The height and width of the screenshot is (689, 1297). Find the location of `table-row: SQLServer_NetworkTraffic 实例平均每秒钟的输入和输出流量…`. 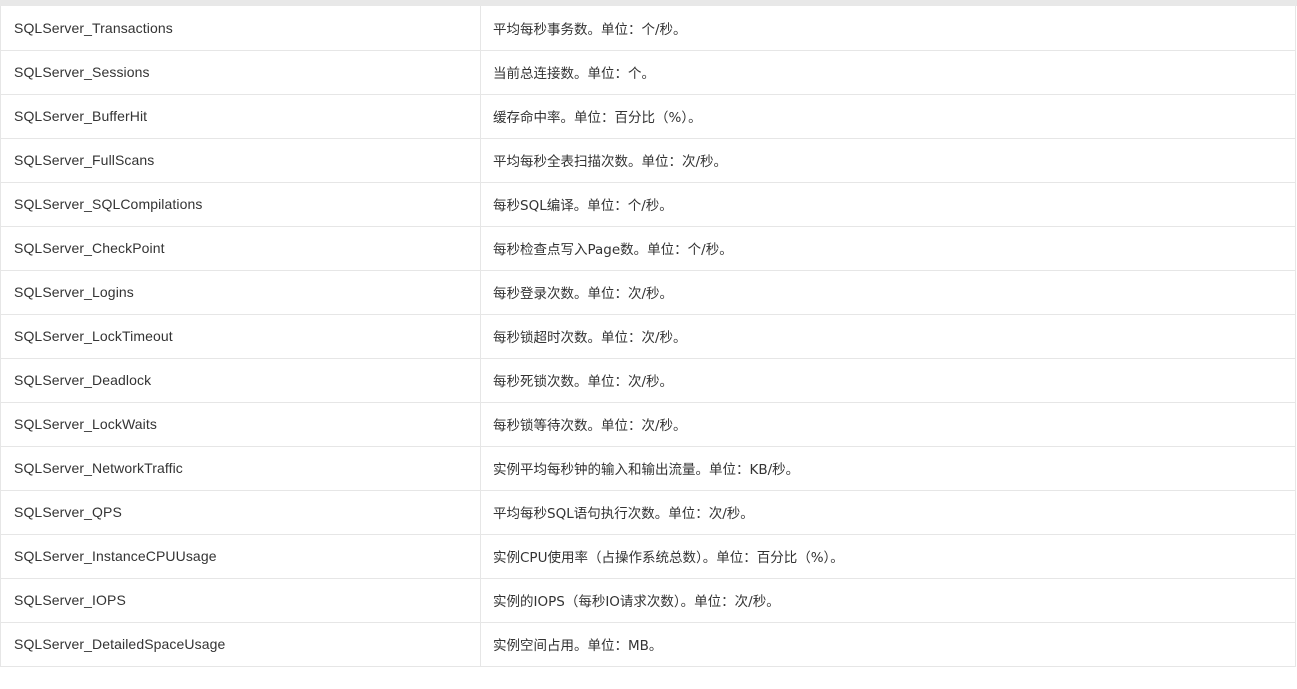

table-row: SQLServer_NetworkTraffic 实例平均每秒钟的输入和输出流量… is located at coordinates (648, 468).